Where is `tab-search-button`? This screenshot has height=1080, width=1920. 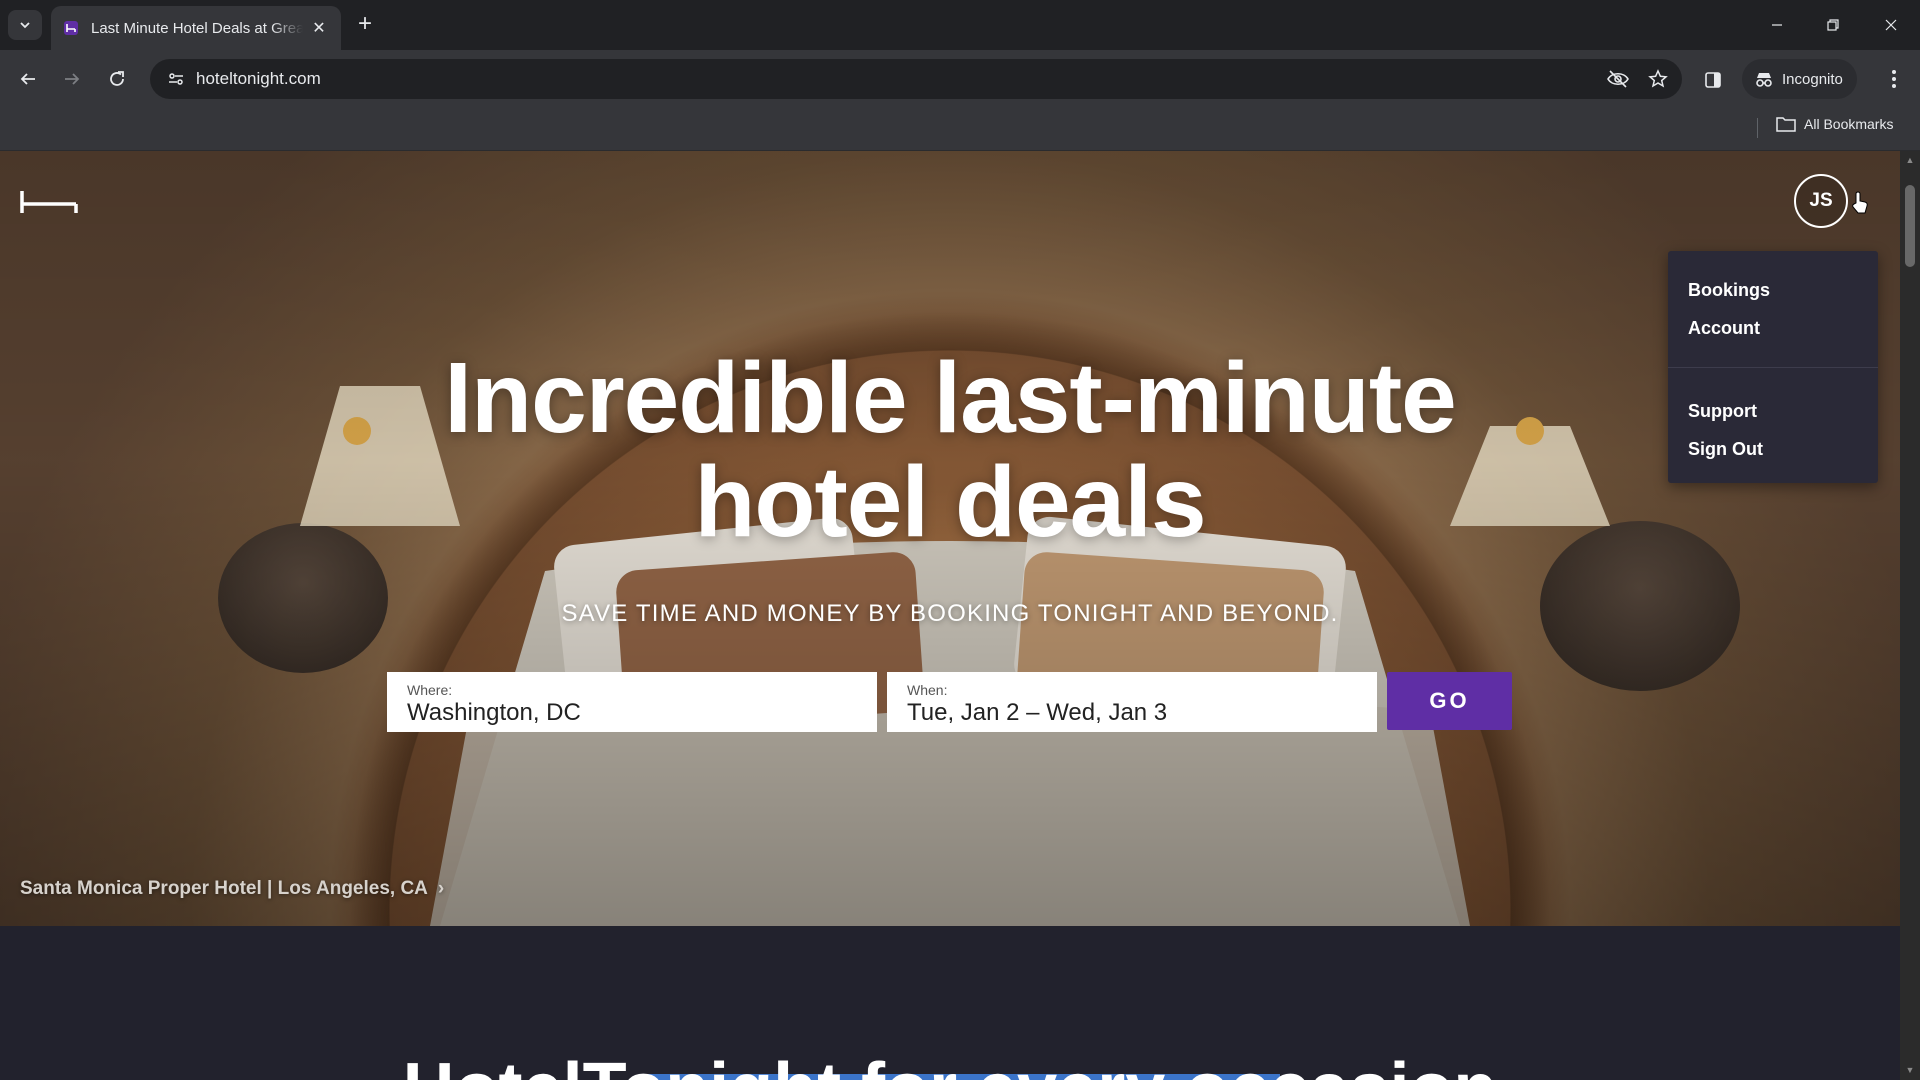 tab-search-button is located at coordinates (25, 25).